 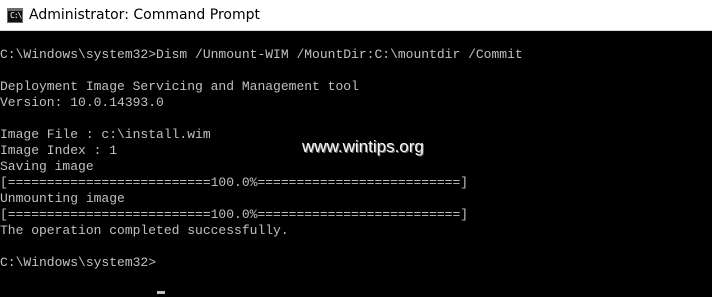 What do you see at coordinates (78, 263) in the screenshot?
I see `current-prompt-line: C:\Windows\system32>` at bounding box center [78, 263].